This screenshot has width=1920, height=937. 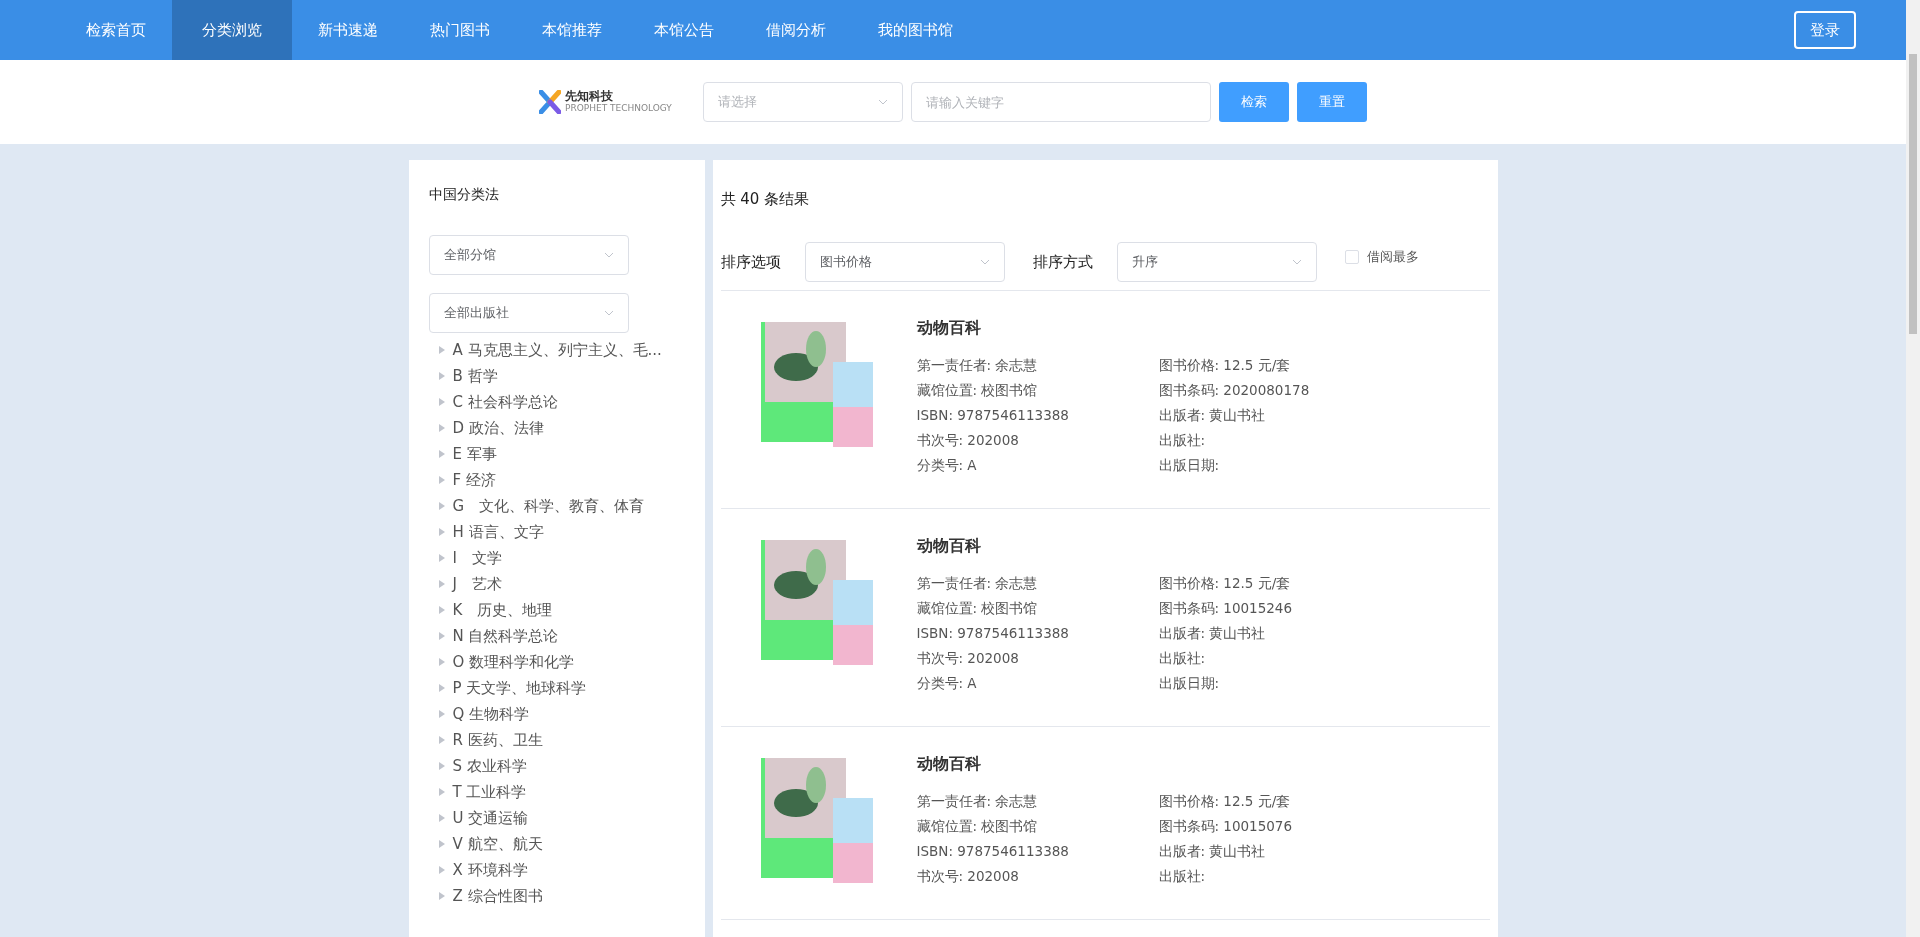 I want to click on tree-item: X 环境科学, so click(x=545, y=870).